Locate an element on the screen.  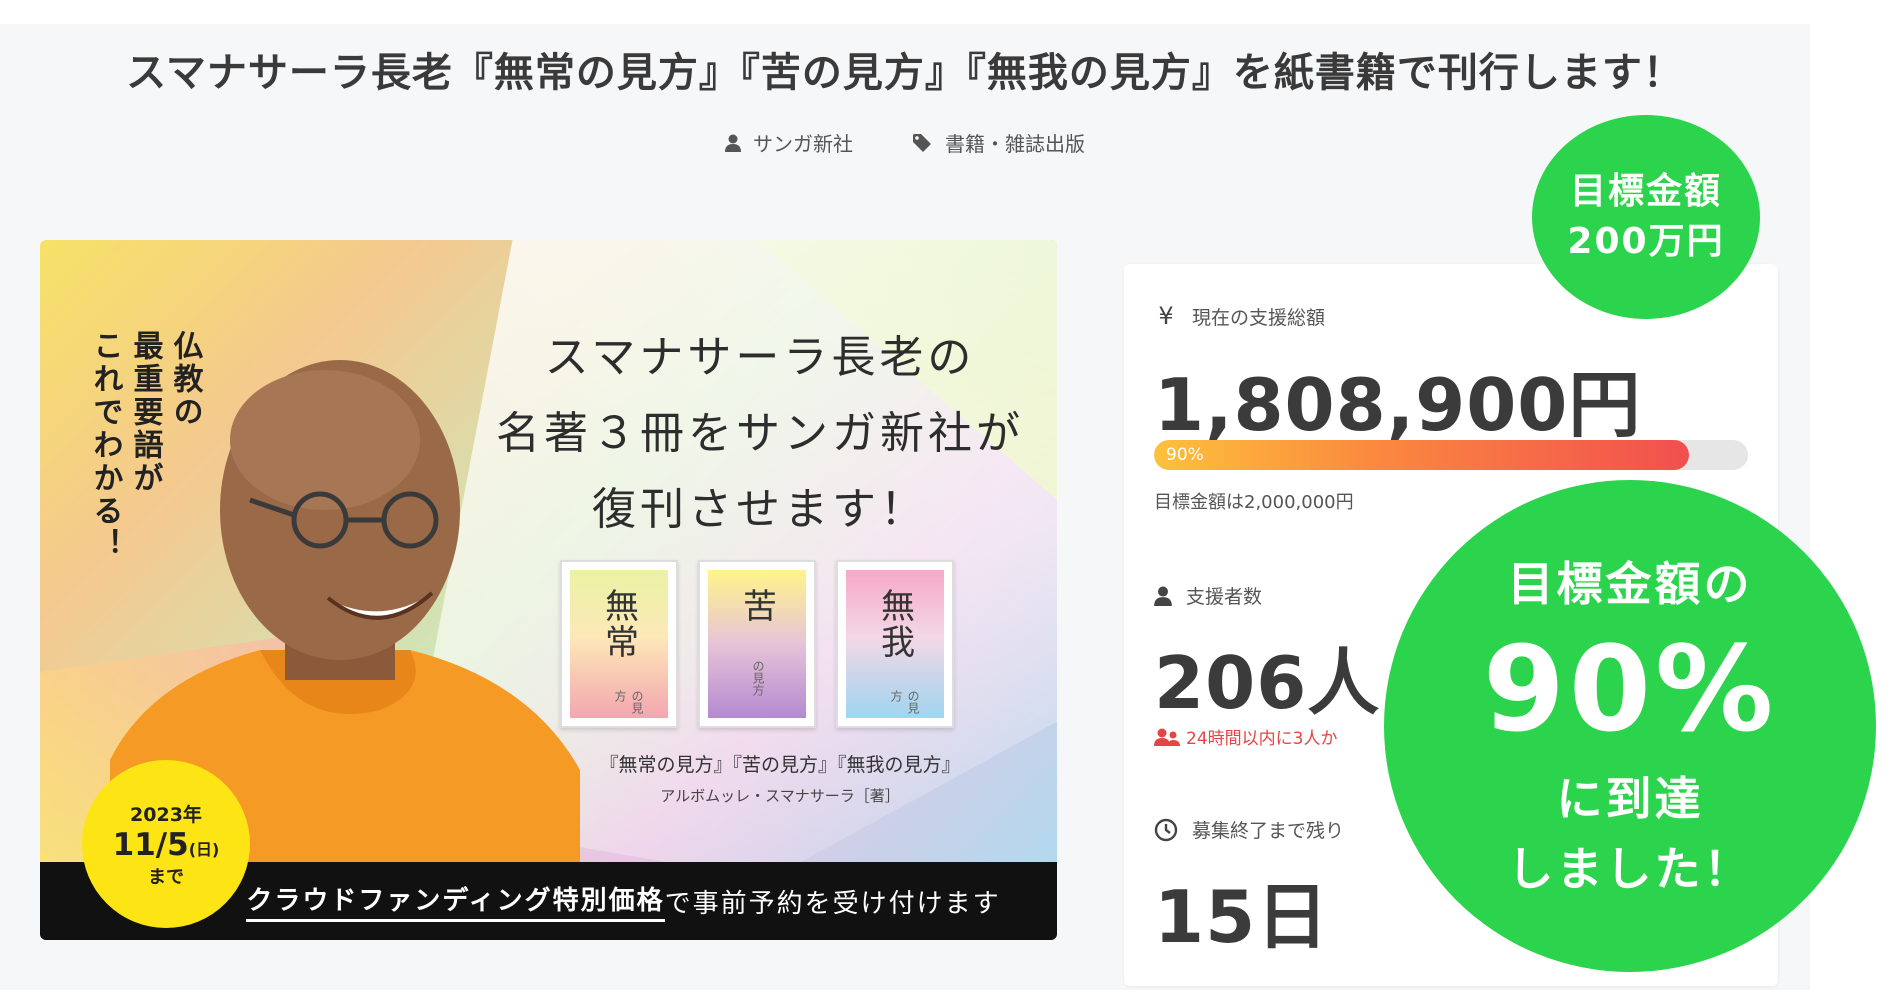
book-cover-ku: 苦 の見方 is located at coordinates (757, 644).